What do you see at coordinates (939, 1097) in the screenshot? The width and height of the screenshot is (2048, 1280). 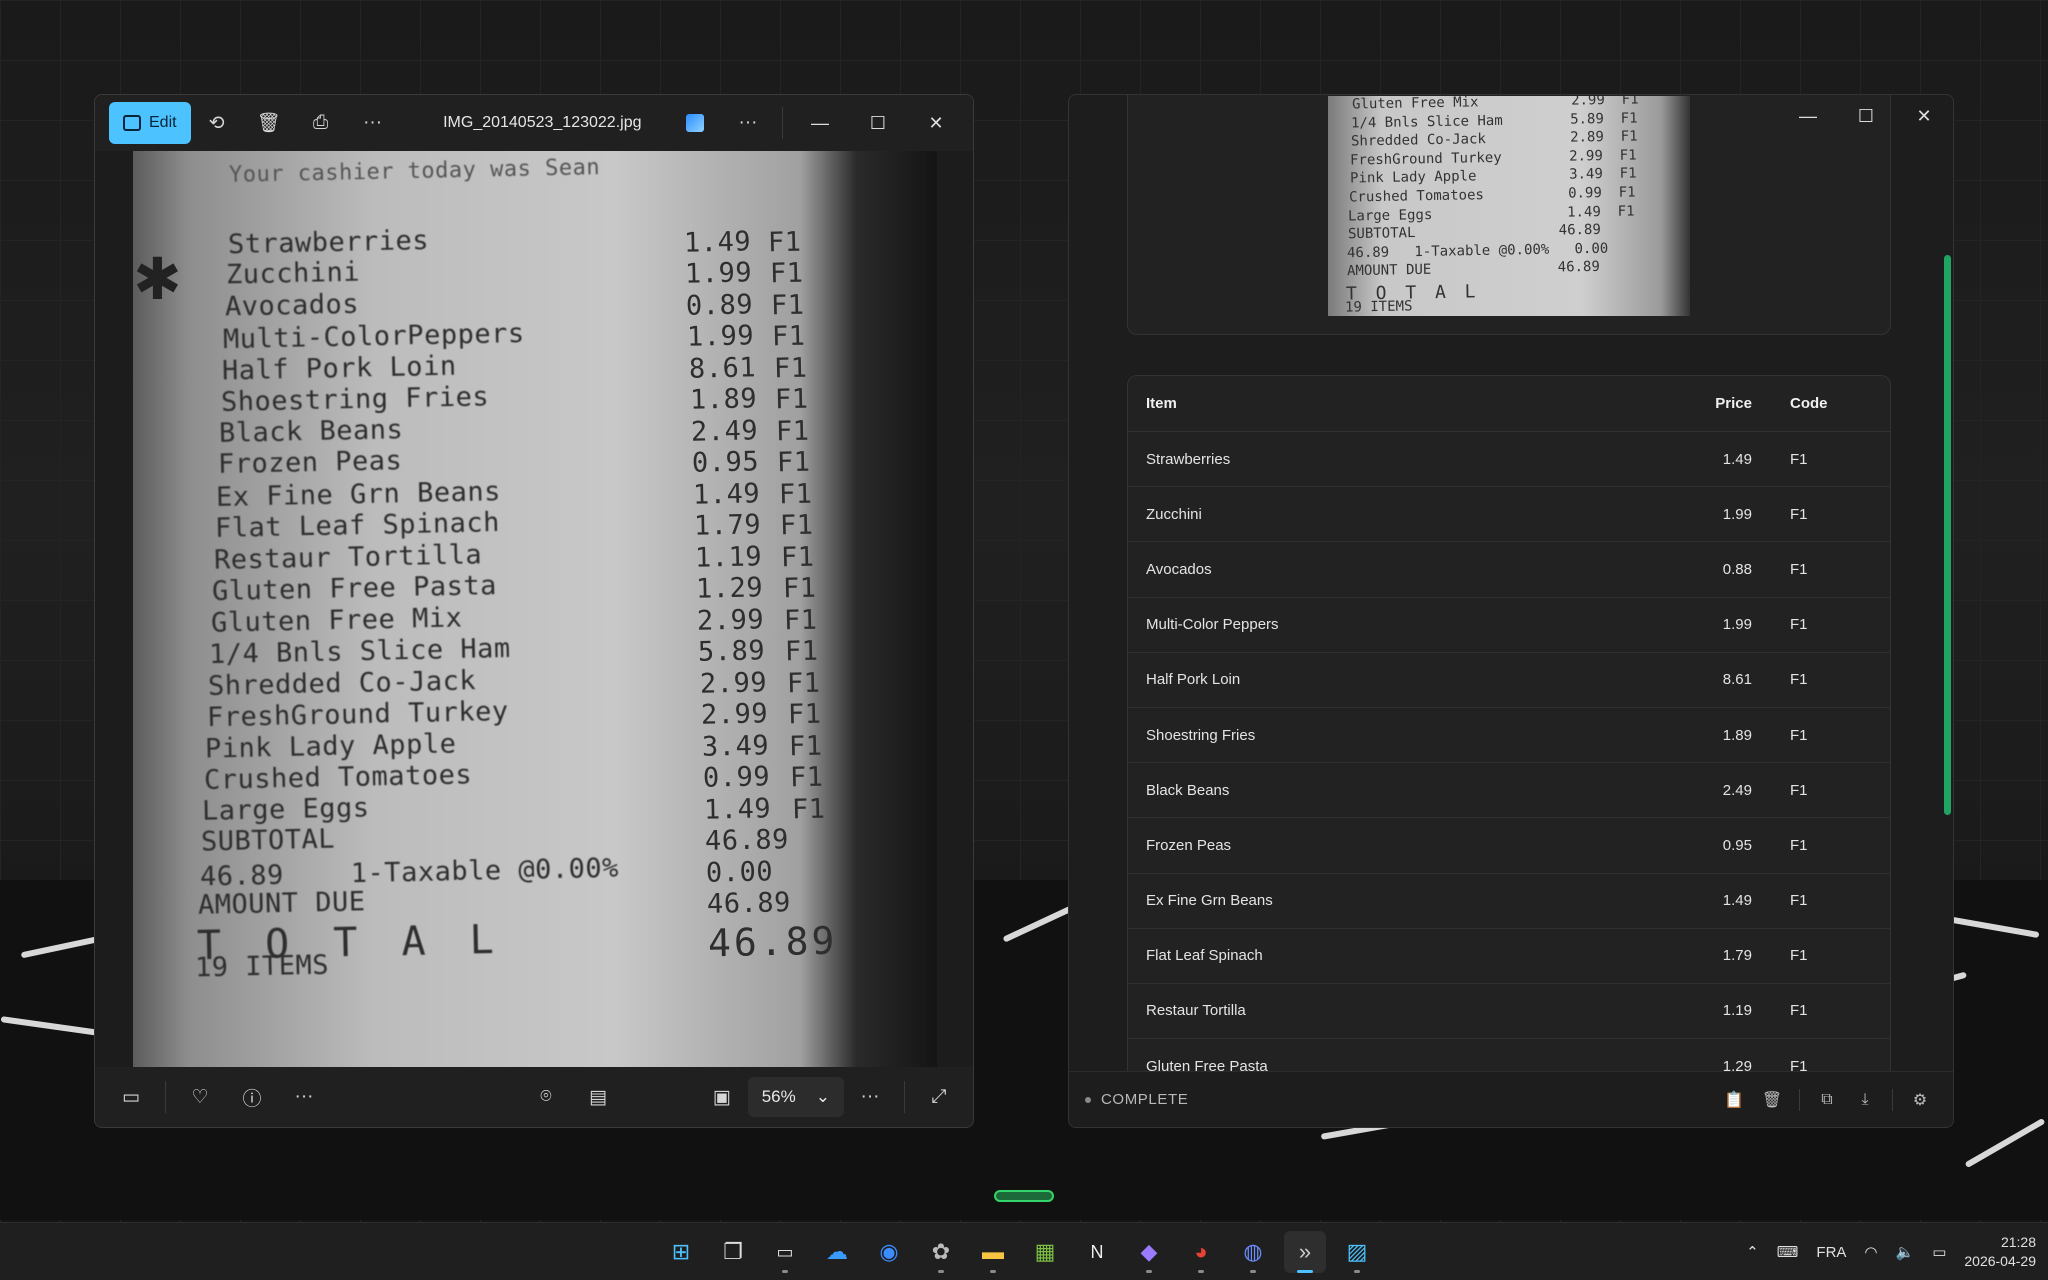 I see `fullscreen-icon: ⤢` at bounding box center [939, 1097].